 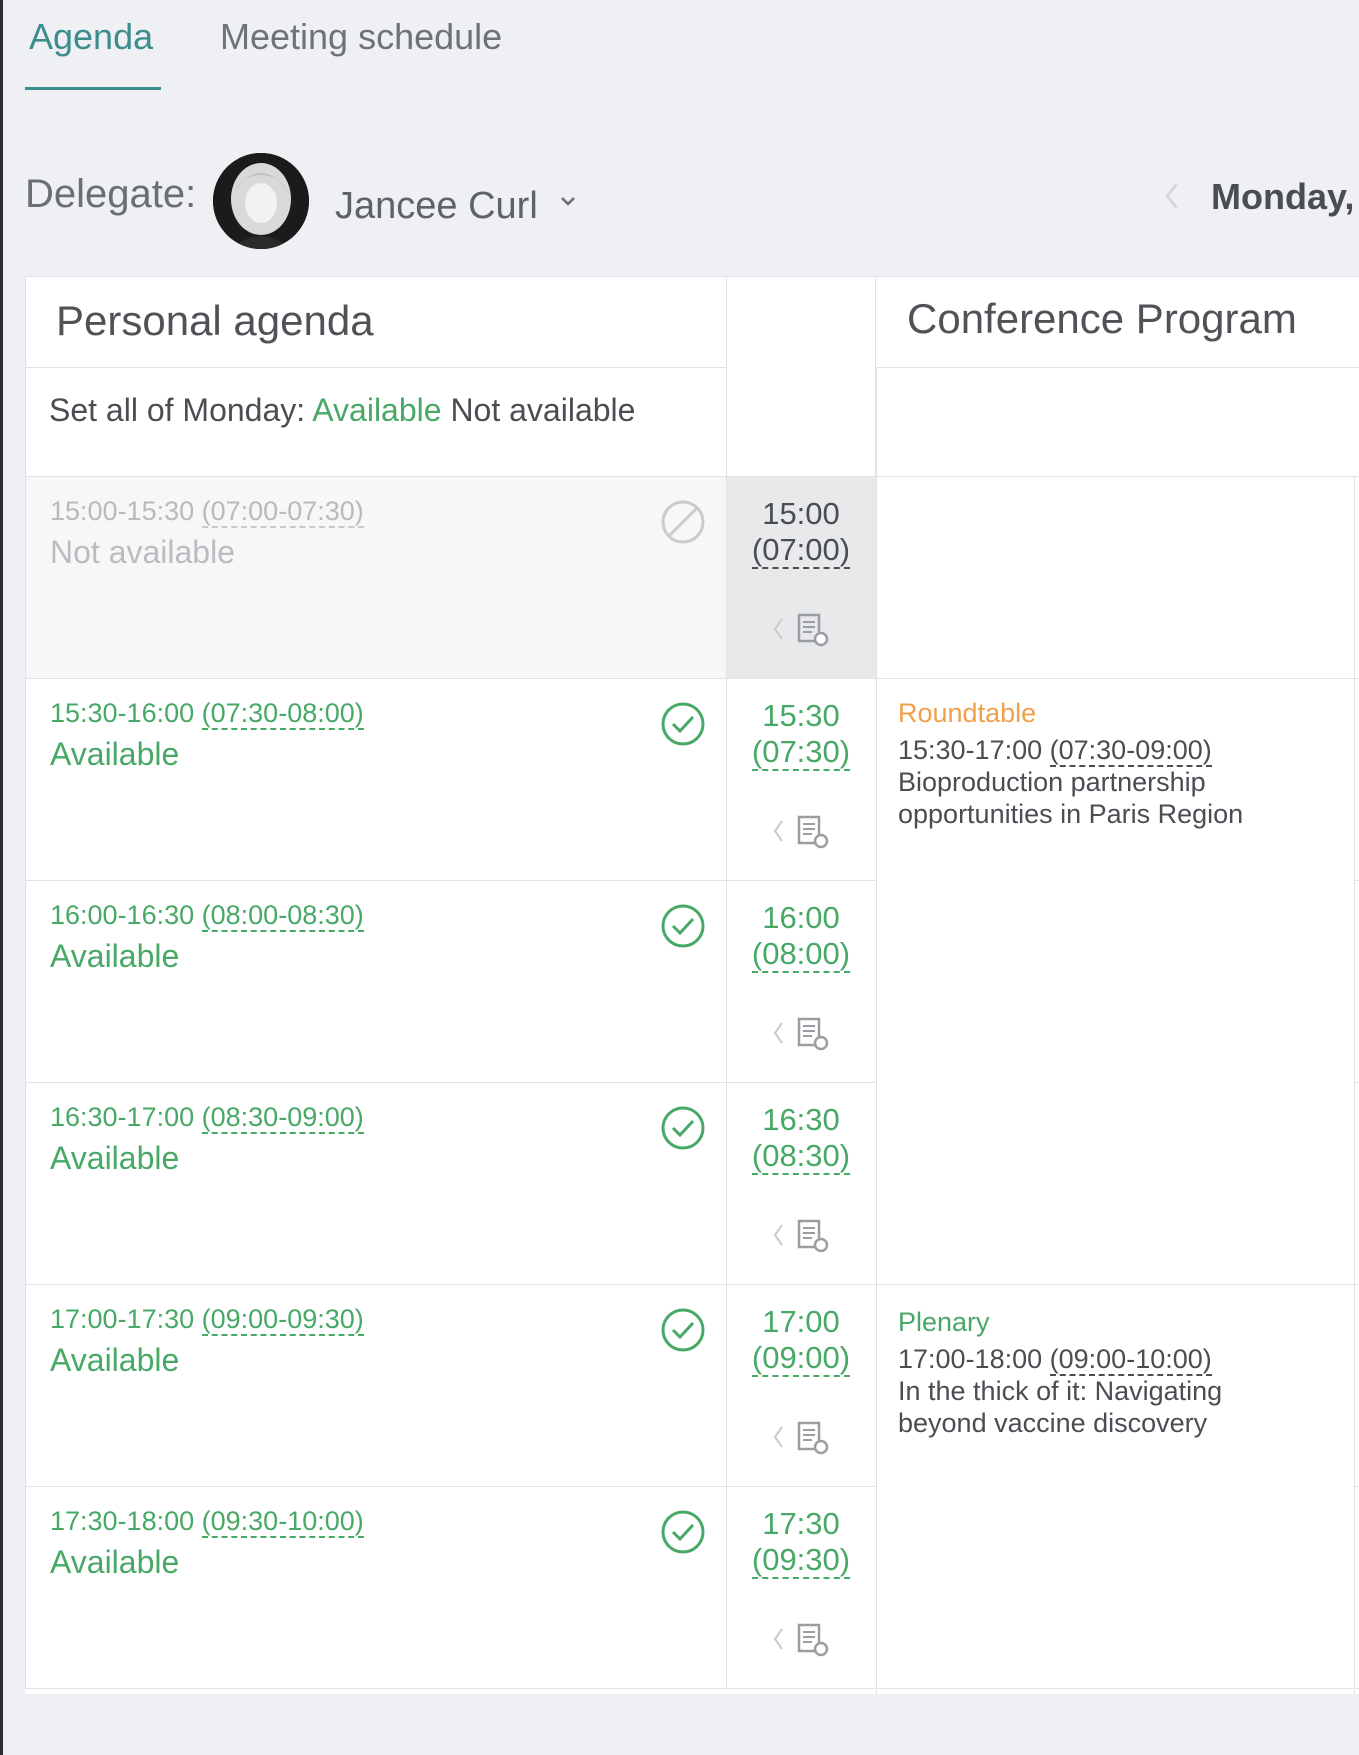 What do you see at coordinates (375, 577) in the screenshot?
I see `time-slot: 15:00-15:30 (07:00-07:30) Not available` at bounding box center [375, 577].